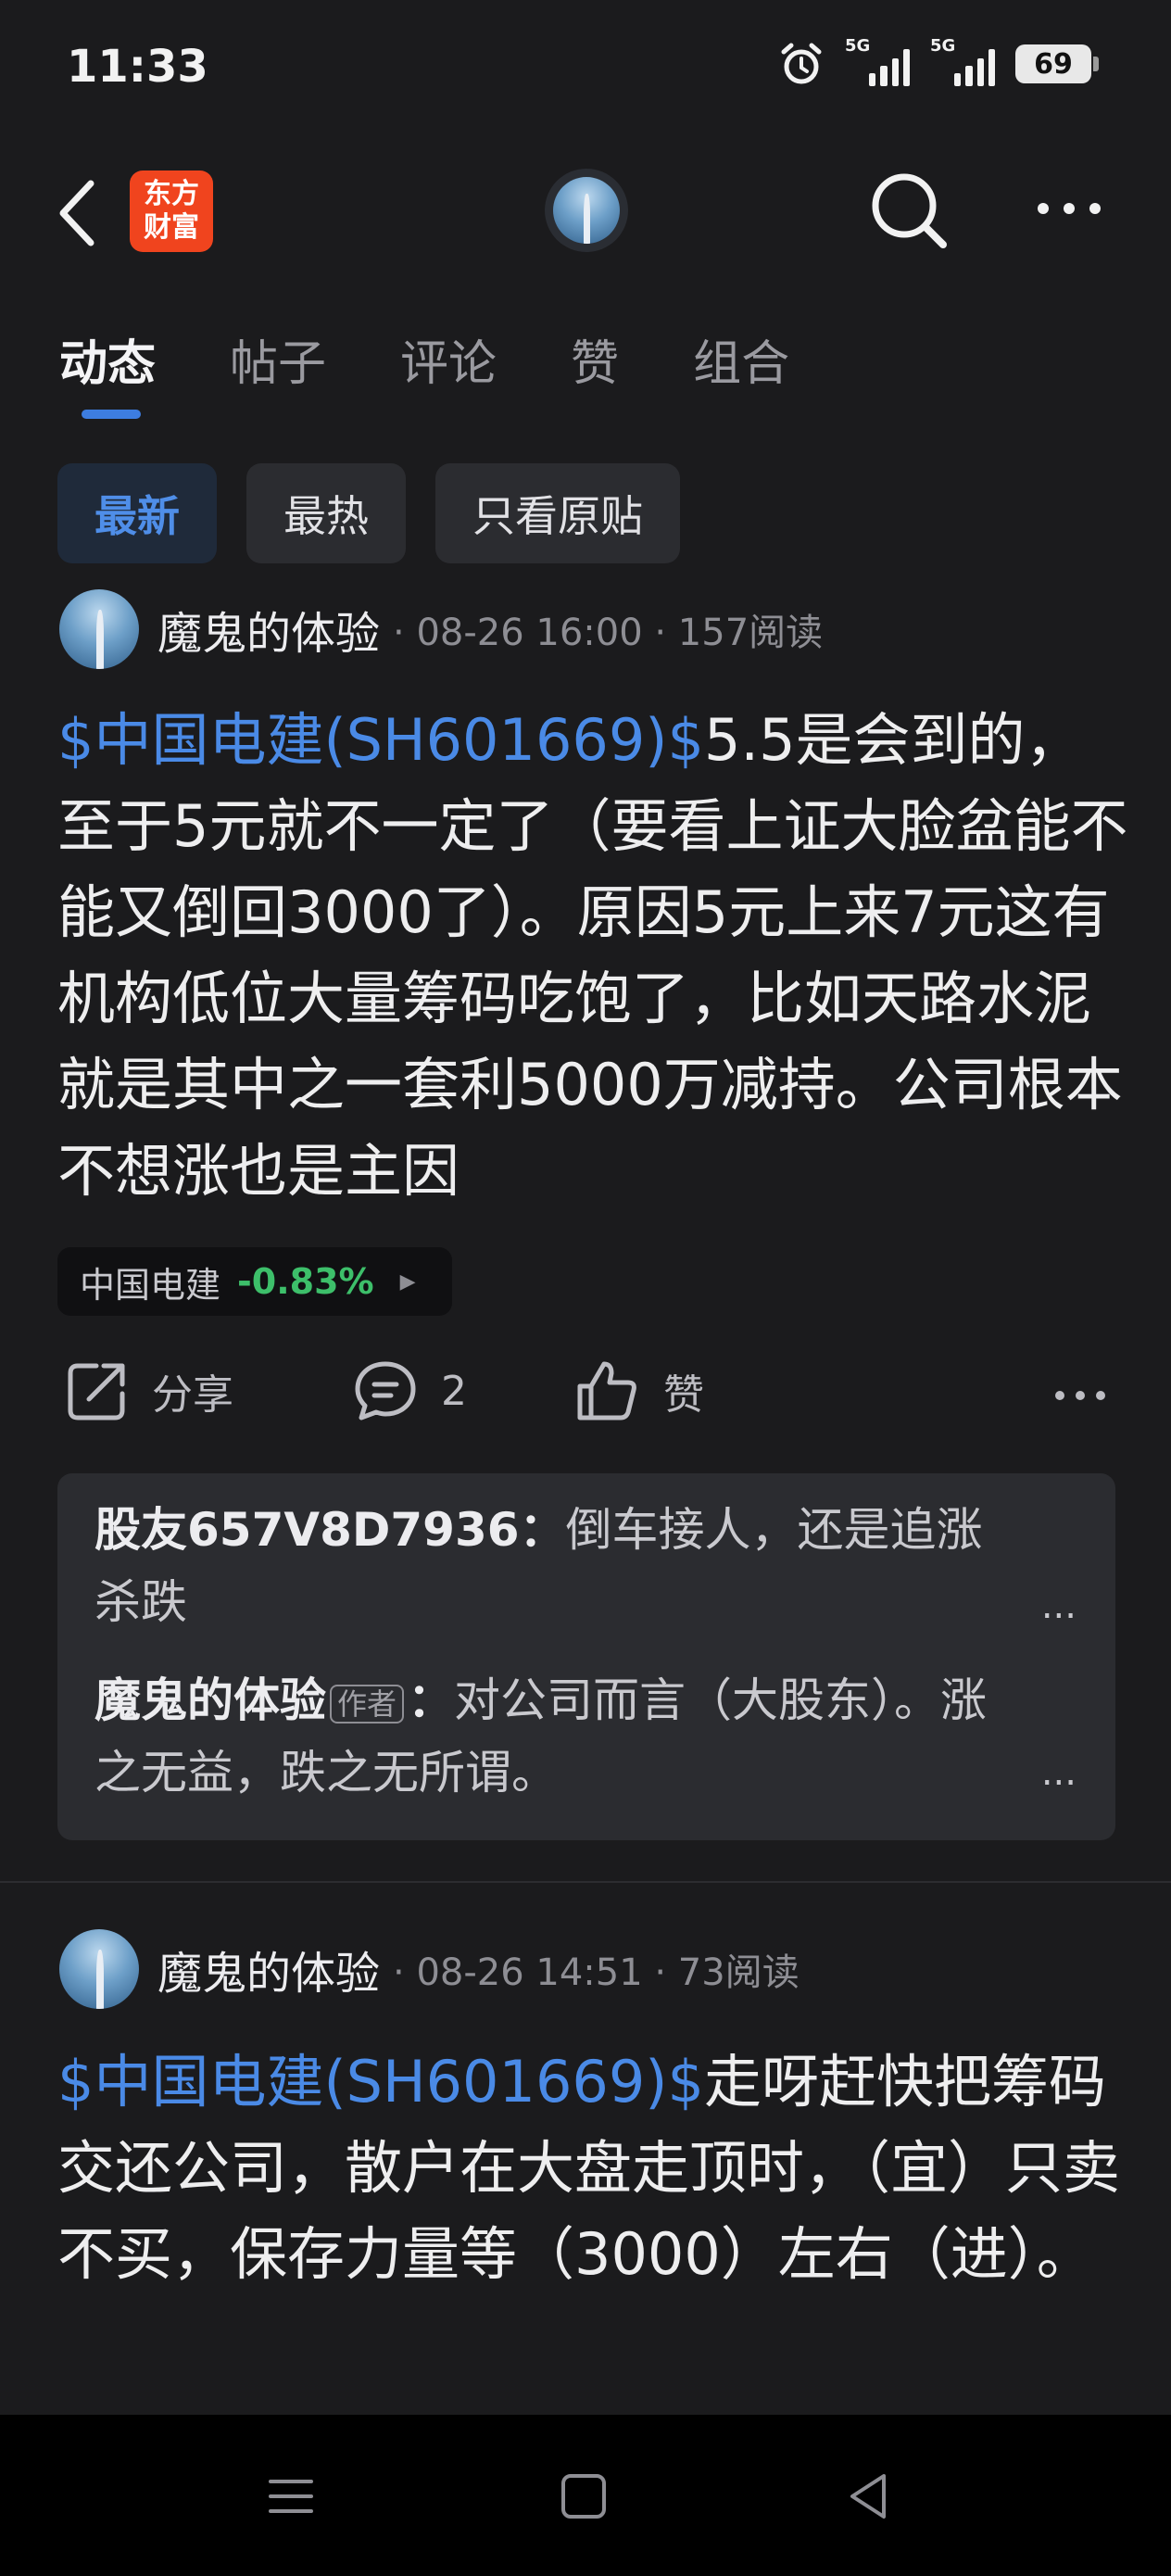 Image resolution: width=1171 pixels, height=2576 pixels. Describe the element at coordinates (449, 359) in the screenshot. I see `tab-pinglun: 评论` at that location.